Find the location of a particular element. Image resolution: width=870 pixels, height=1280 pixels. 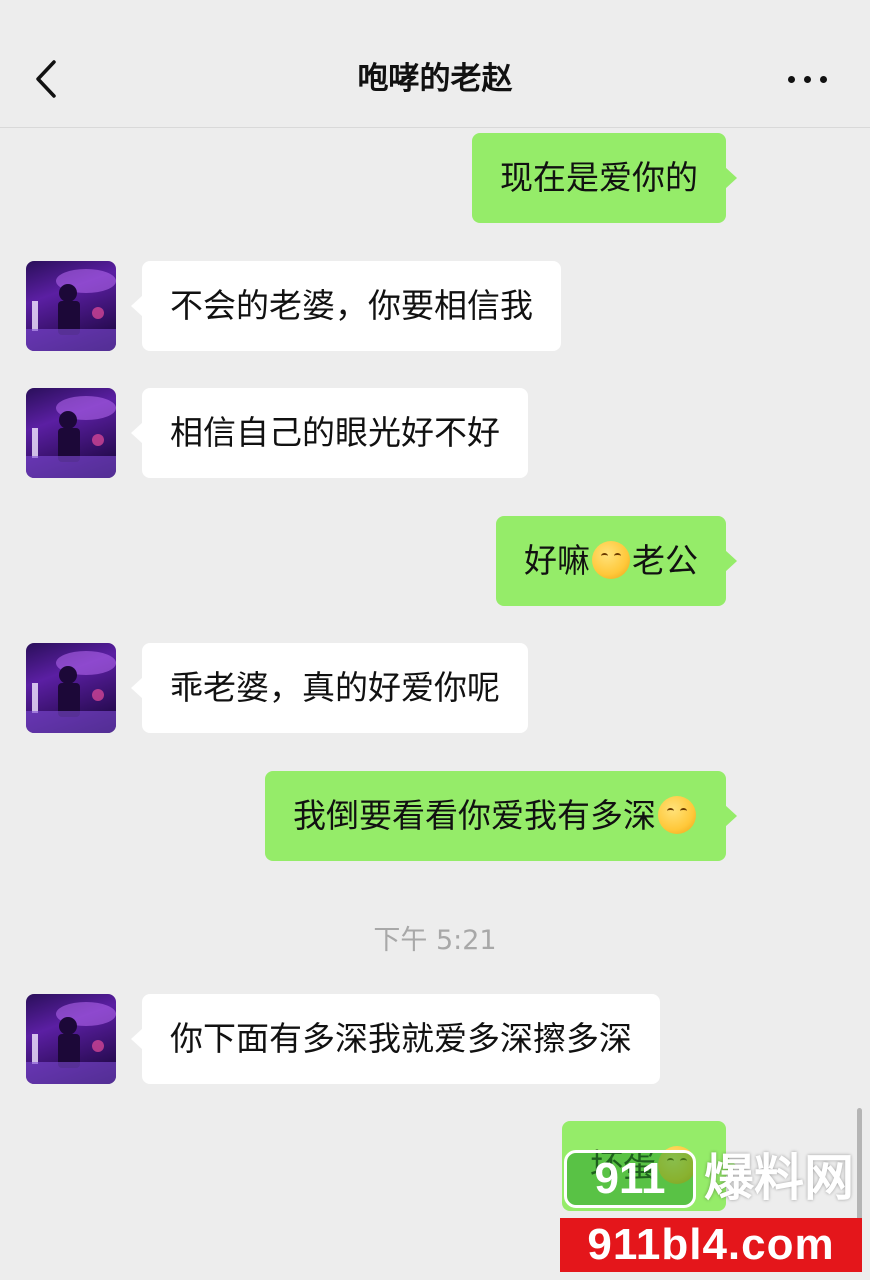

message-bubble-incoming: 你下面有多深我就爱多深擦多深 is located at coordinates (395, 1039).